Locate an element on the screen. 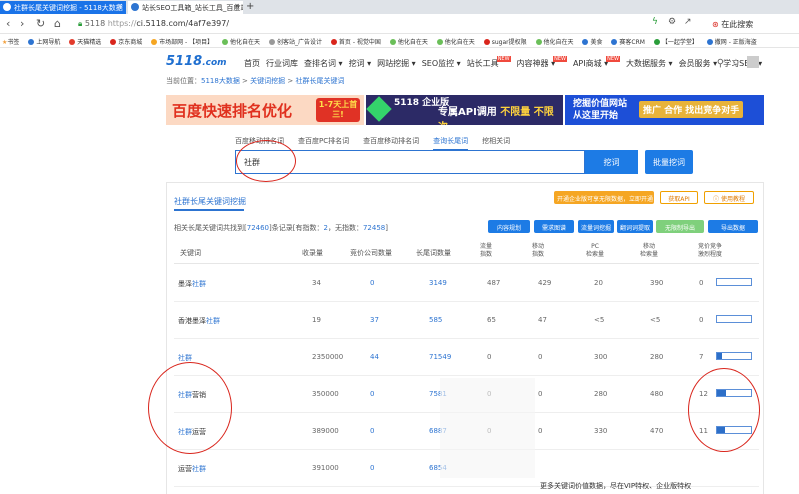 Image resolution: width=799 pixels, height=494 pixels. column-header: 收录量 is located at coordinates (312, 253).